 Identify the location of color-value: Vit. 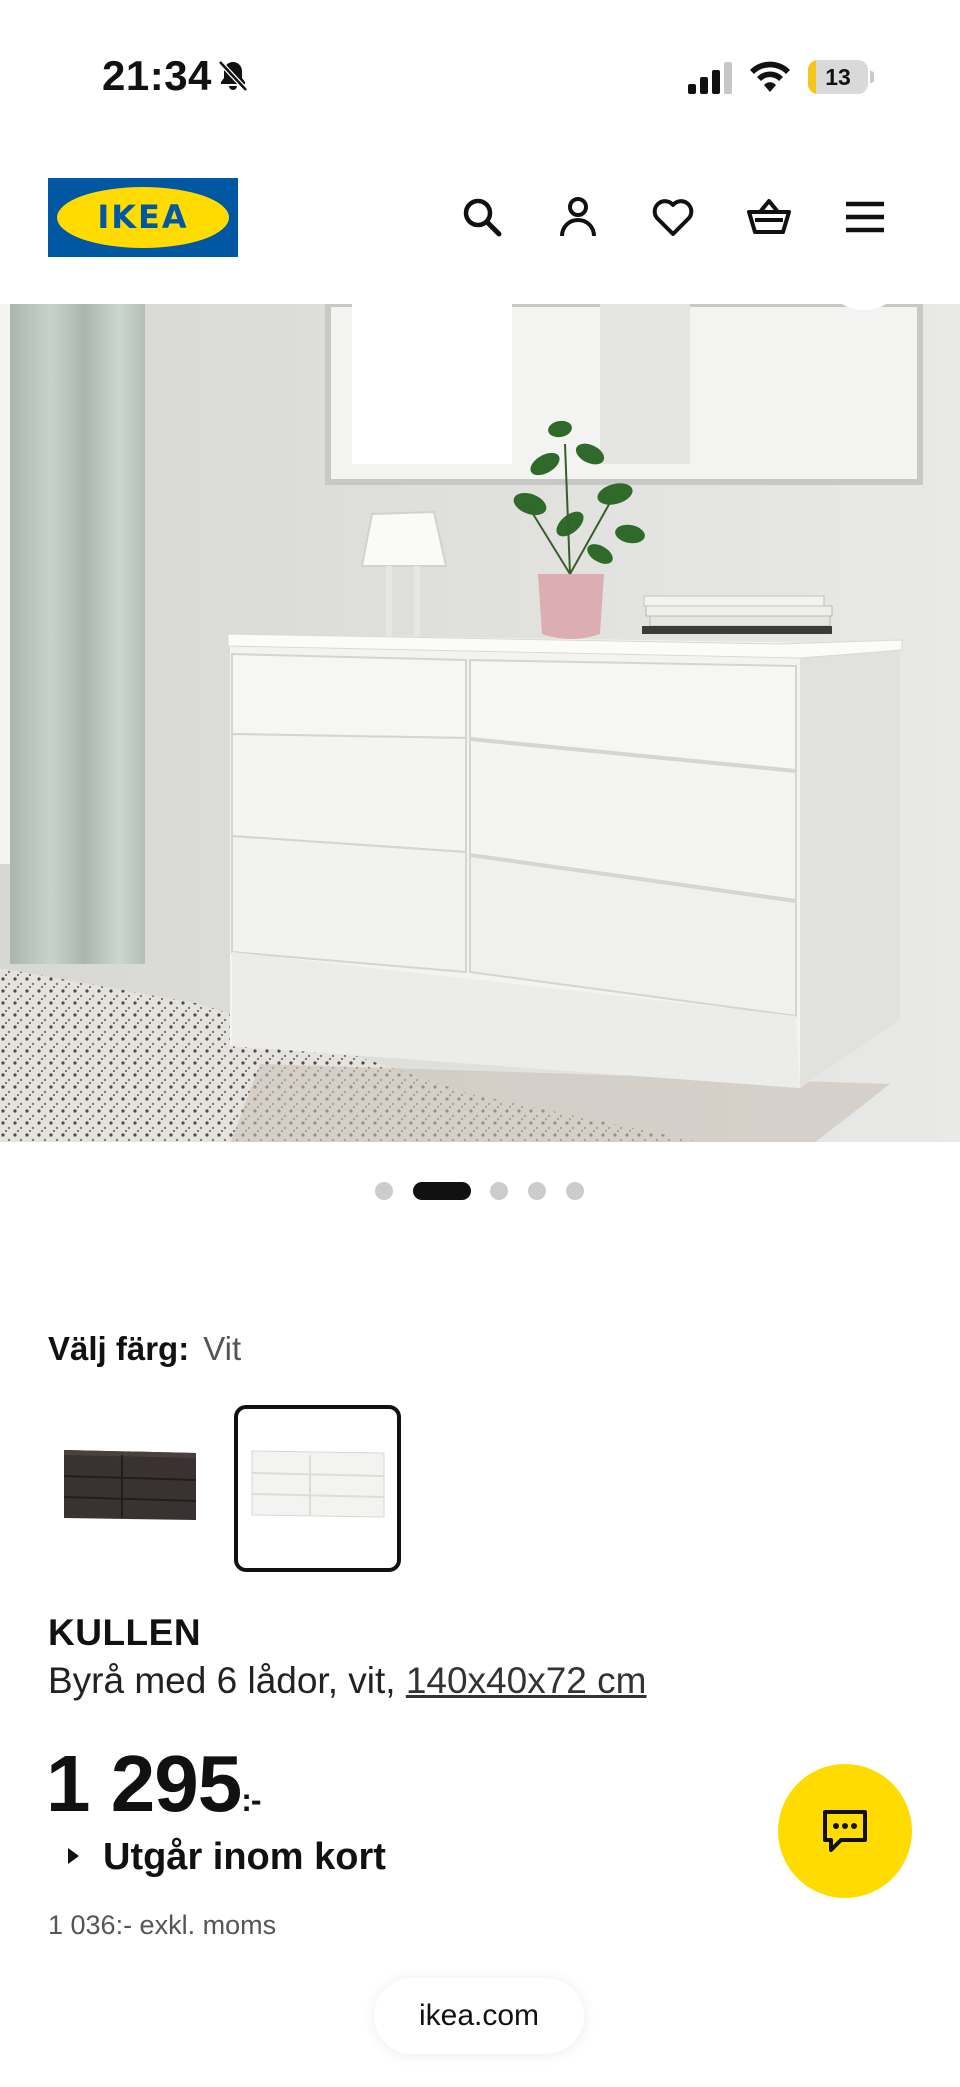
(222, 1348).